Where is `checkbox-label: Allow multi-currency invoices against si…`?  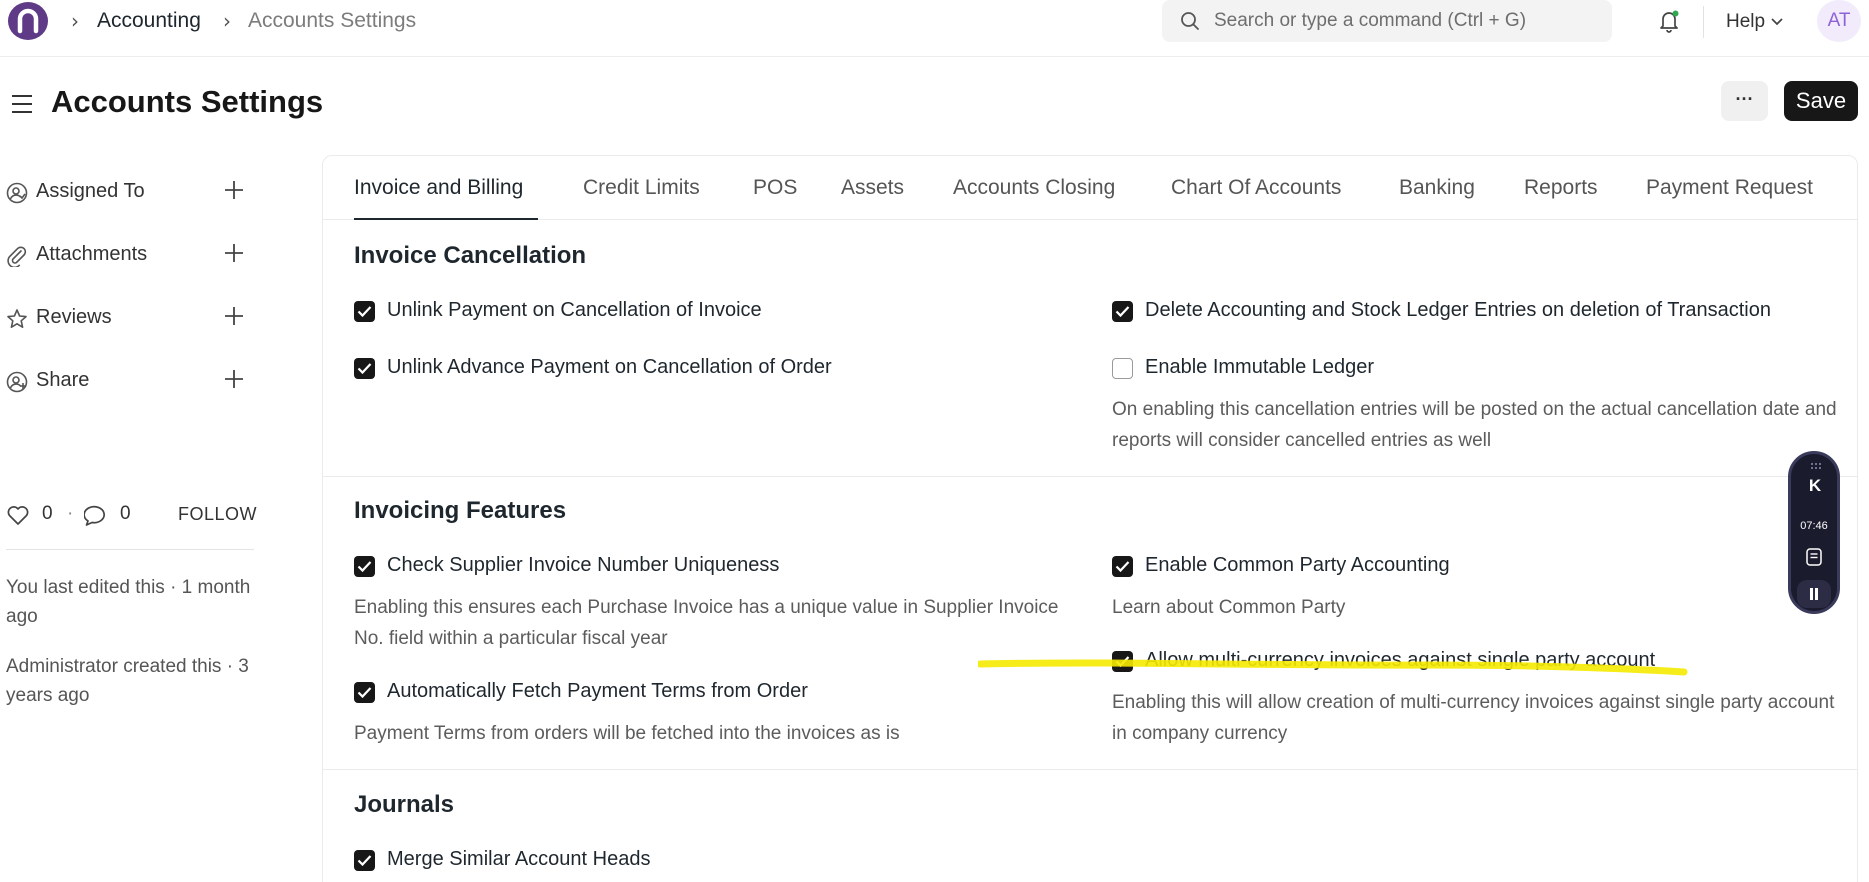 checkbox-label: Allow multi-currency invoices against si… is located at coordinates (1400, 660).